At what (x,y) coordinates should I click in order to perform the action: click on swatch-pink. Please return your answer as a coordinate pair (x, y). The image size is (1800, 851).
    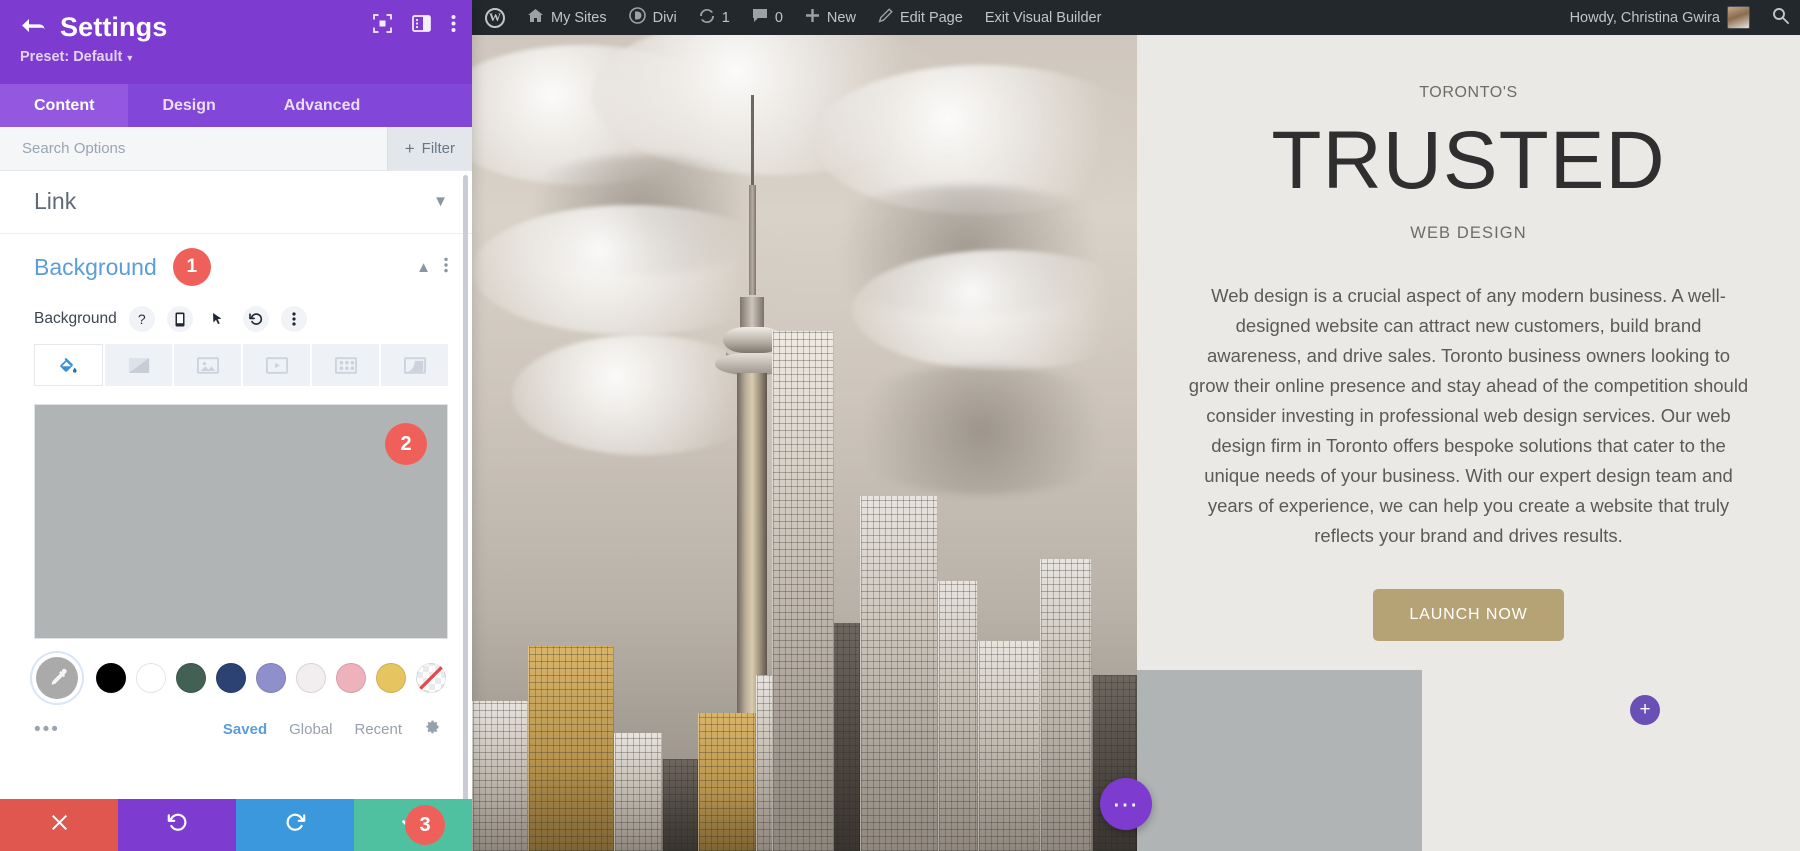
    Looking at the image, I should click on (351, 678).